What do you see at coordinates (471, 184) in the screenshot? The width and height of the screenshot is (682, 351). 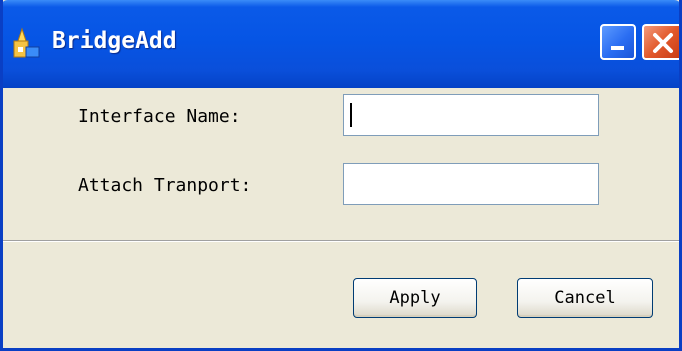 I see `attach-transport-input` at bounding box center [471, 184].